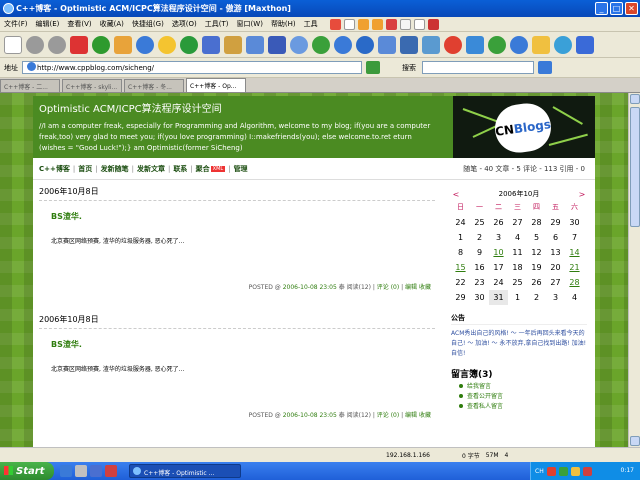  Describe the element at coordinates (13, 44) in the screenshot. I see `new-page-icon` at that location.